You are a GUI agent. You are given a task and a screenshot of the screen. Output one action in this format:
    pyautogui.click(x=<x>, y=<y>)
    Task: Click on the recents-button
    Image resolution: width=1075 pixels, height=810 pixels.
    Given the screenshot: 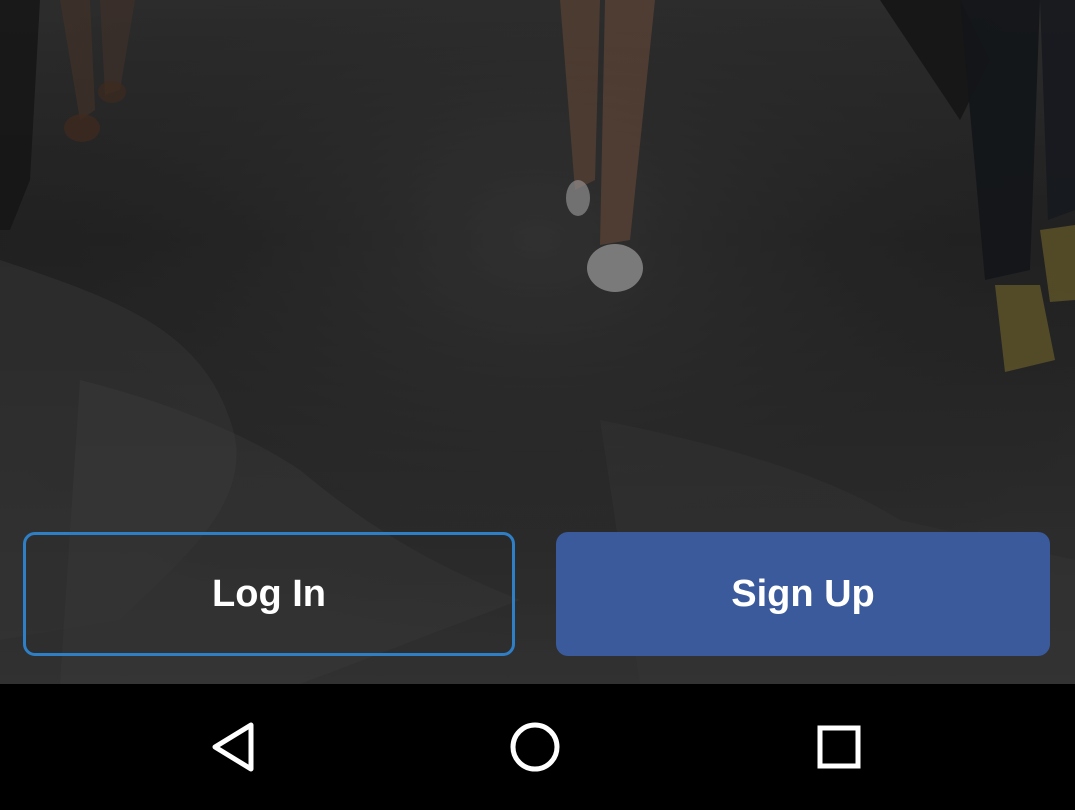 What is the action you would take?
    pyautogui.click(x=839, y=747)
    